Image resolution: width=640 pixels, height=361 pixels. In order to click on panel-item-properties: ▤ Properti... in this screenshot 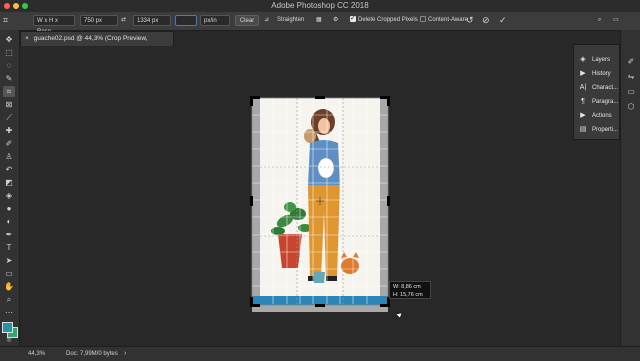, I will do `click(596, 130)`.